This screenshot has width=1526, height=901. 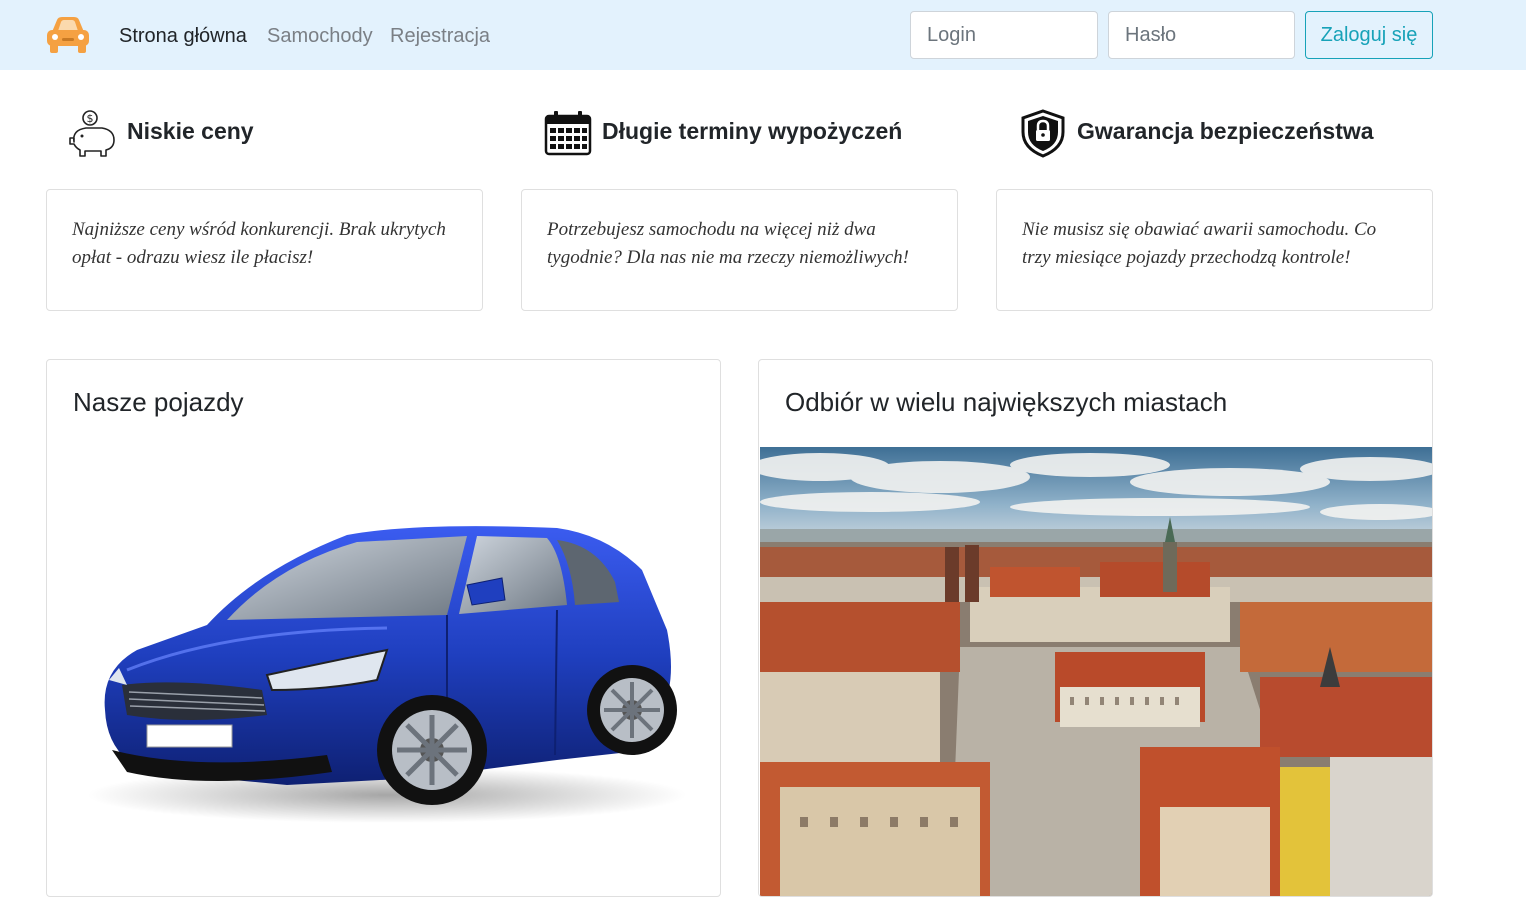 I want to click on shield-lock-icon, so click(x=1043, y=133).